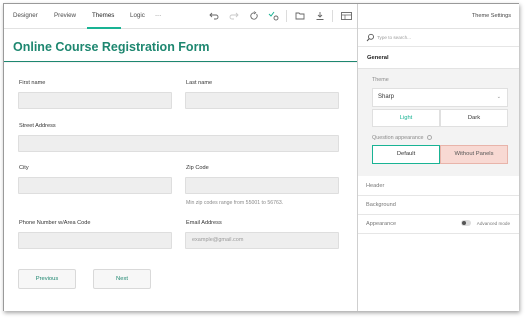  I want to click on survey-header: Online Course Registration Form, so click(180, 45).